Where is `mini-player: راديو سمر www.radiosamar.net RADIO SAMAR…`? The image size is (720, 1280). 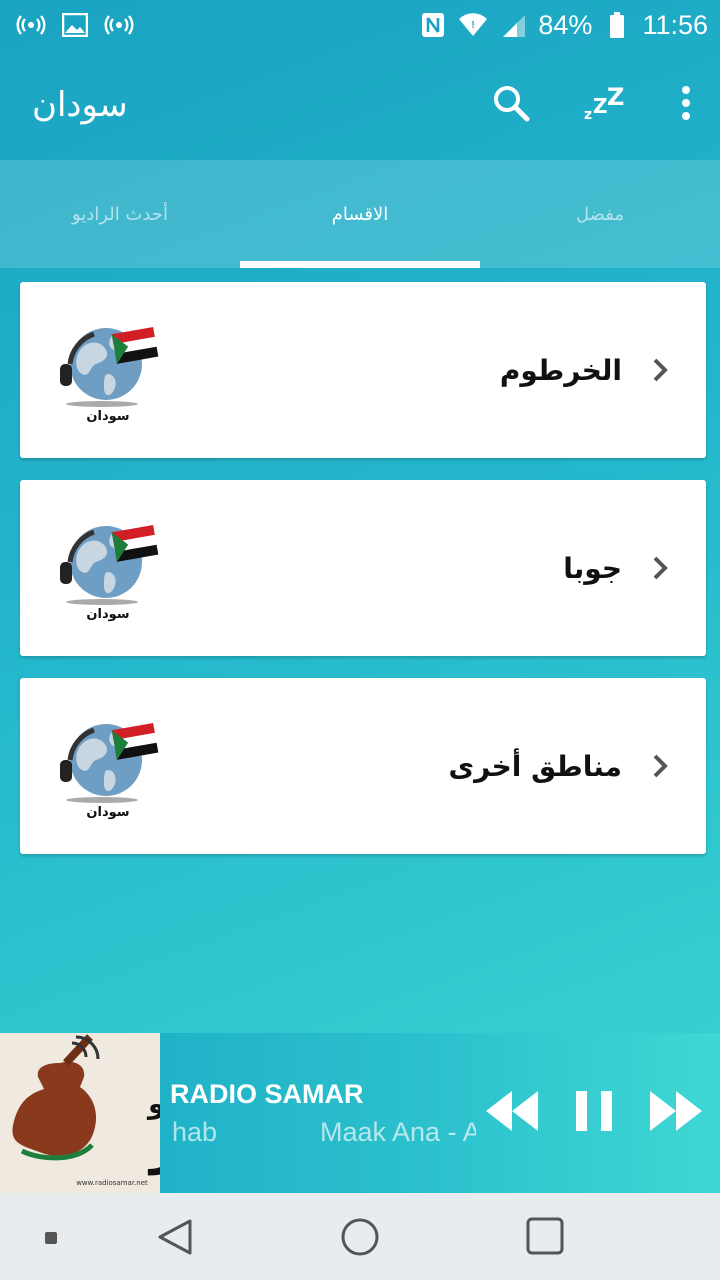 mini-player: راديو سمر www.radiosamar.net RADIO SAMAR… is located at coordinates (360, 1113).